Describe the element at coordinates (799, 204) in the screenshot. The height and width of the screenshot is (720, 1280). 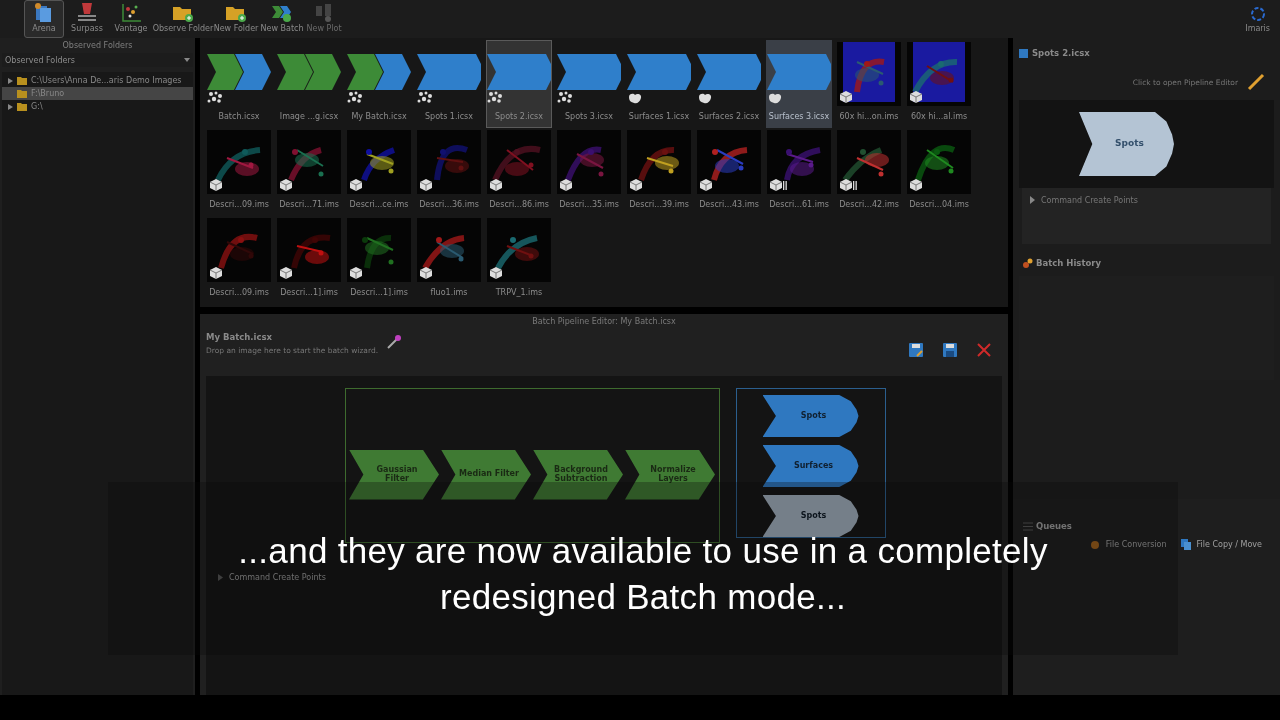
I see `file-name: Descri...61.ims` at that location.